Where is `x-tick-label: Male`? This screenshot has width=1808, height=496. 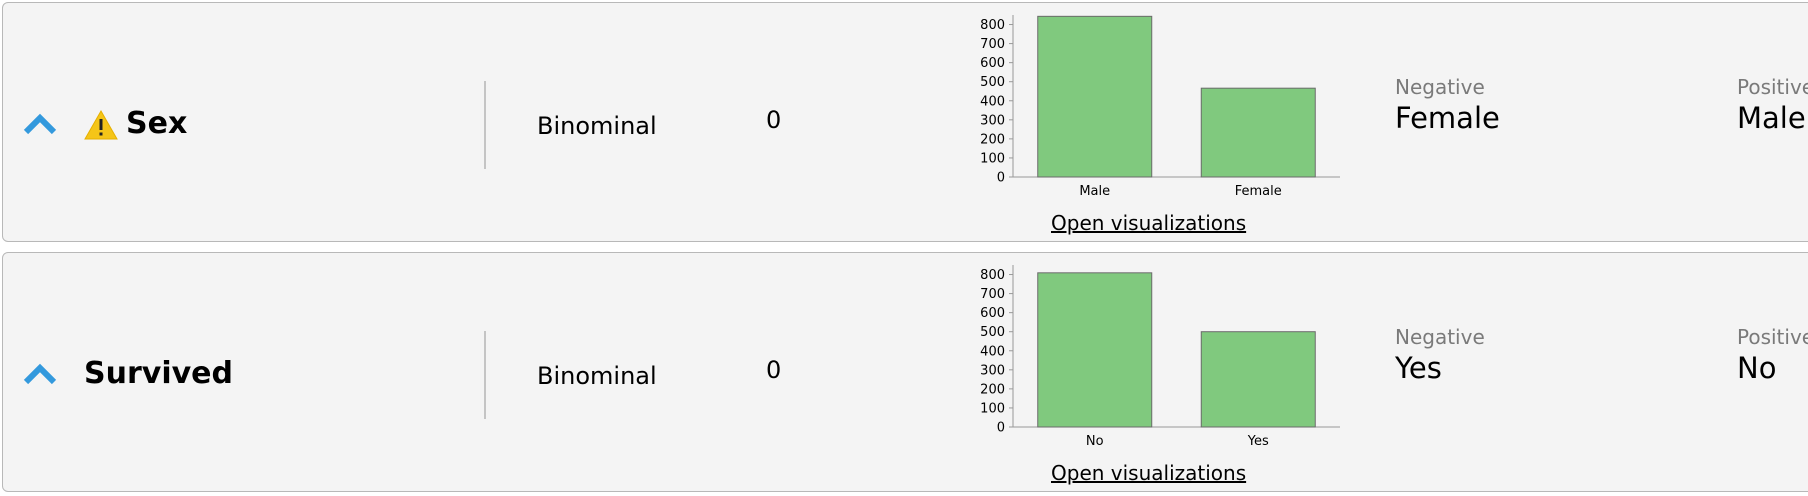 x-tick-label: Male is located at coordinates (1094, 191).